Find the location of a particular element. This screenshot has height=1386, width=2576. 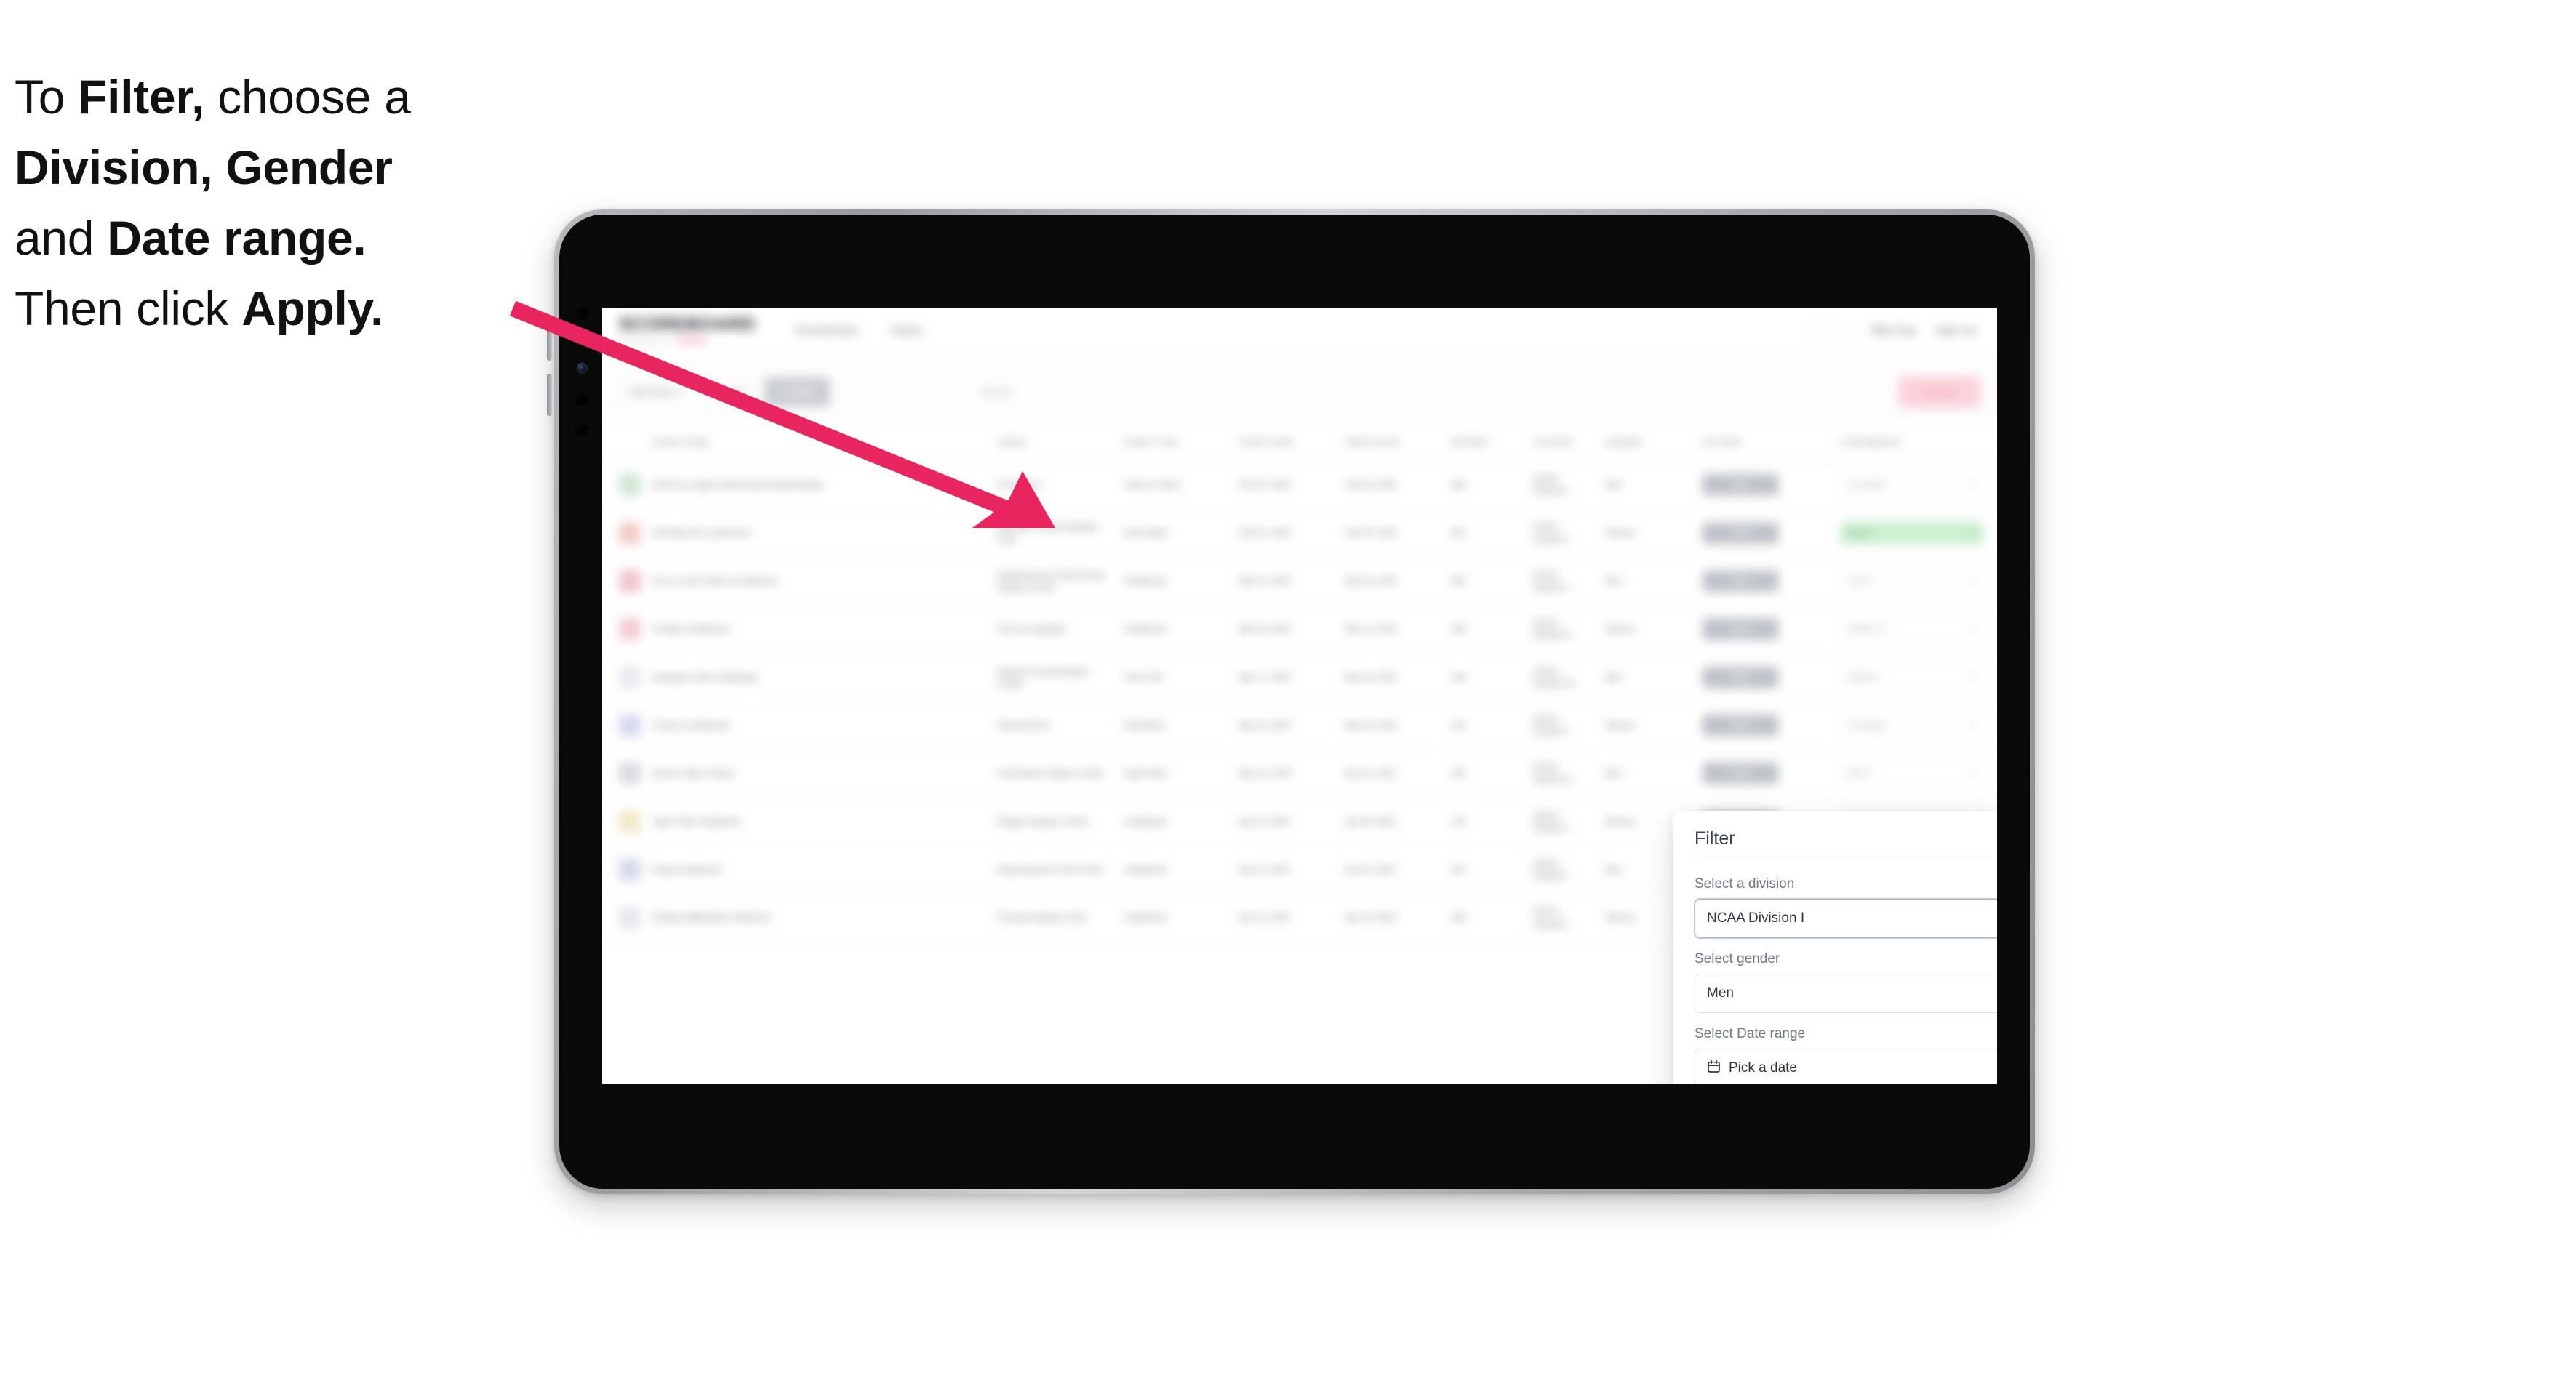

col-entries: ENTRIES is located at coordinates (1485, 444).